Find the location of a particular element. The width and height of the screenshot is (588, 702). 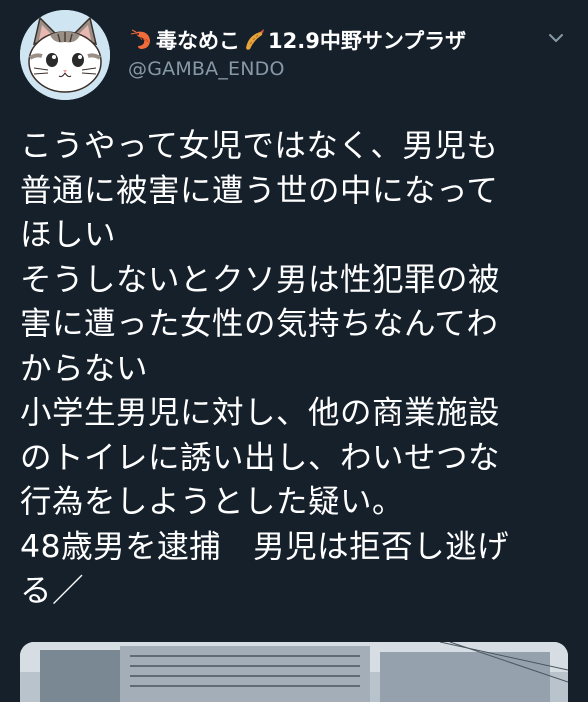

tweet-text-line: からない is located at coordinates (84, 368).